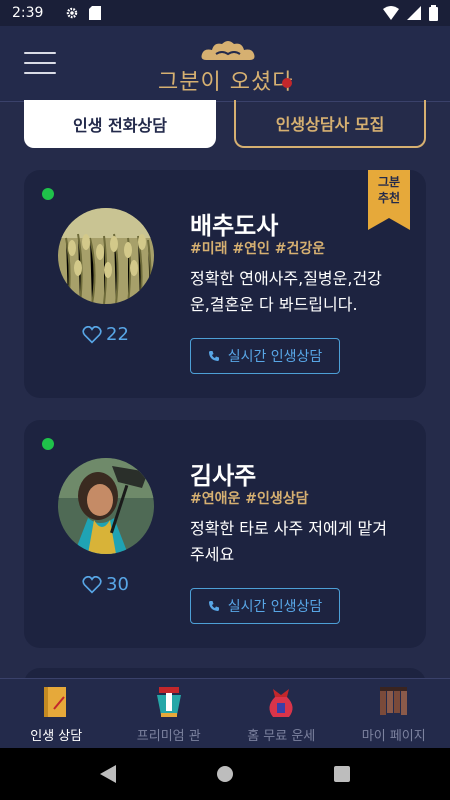 This screenshot has width=450, height=800. Describe the element at coordinates (56, 736) in the screenshot. I see `nav-label: 인생 상담` at that location.